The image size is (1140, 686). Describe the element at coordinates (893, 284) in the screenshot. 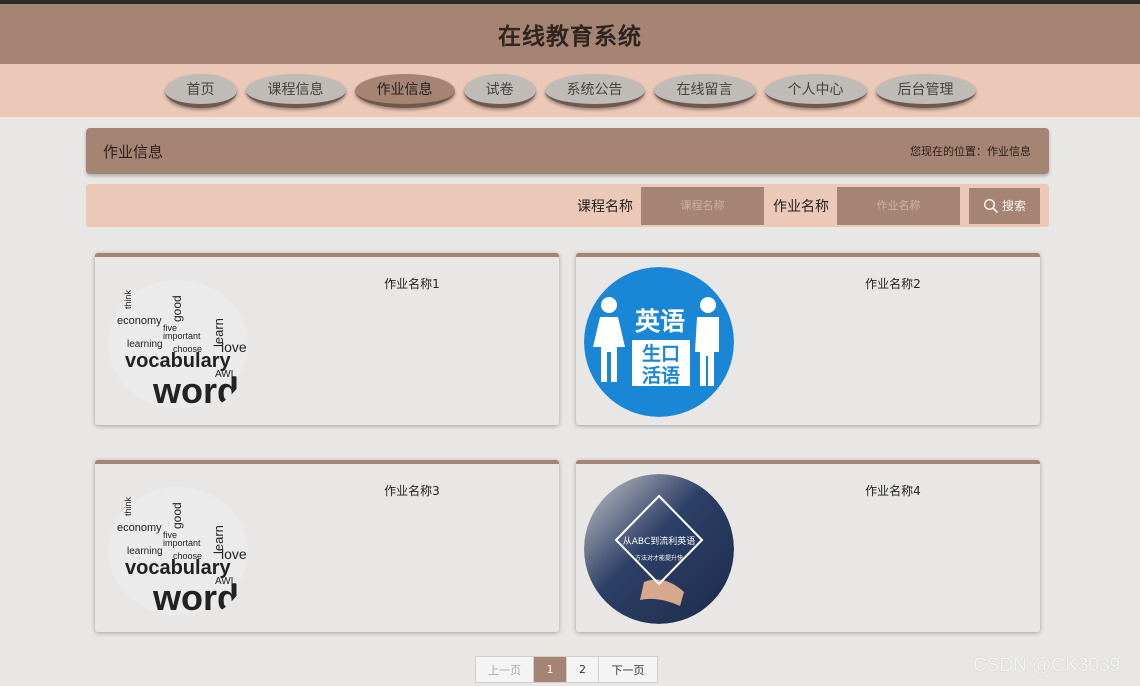

I see `card-title: 作业名称2` at that location.